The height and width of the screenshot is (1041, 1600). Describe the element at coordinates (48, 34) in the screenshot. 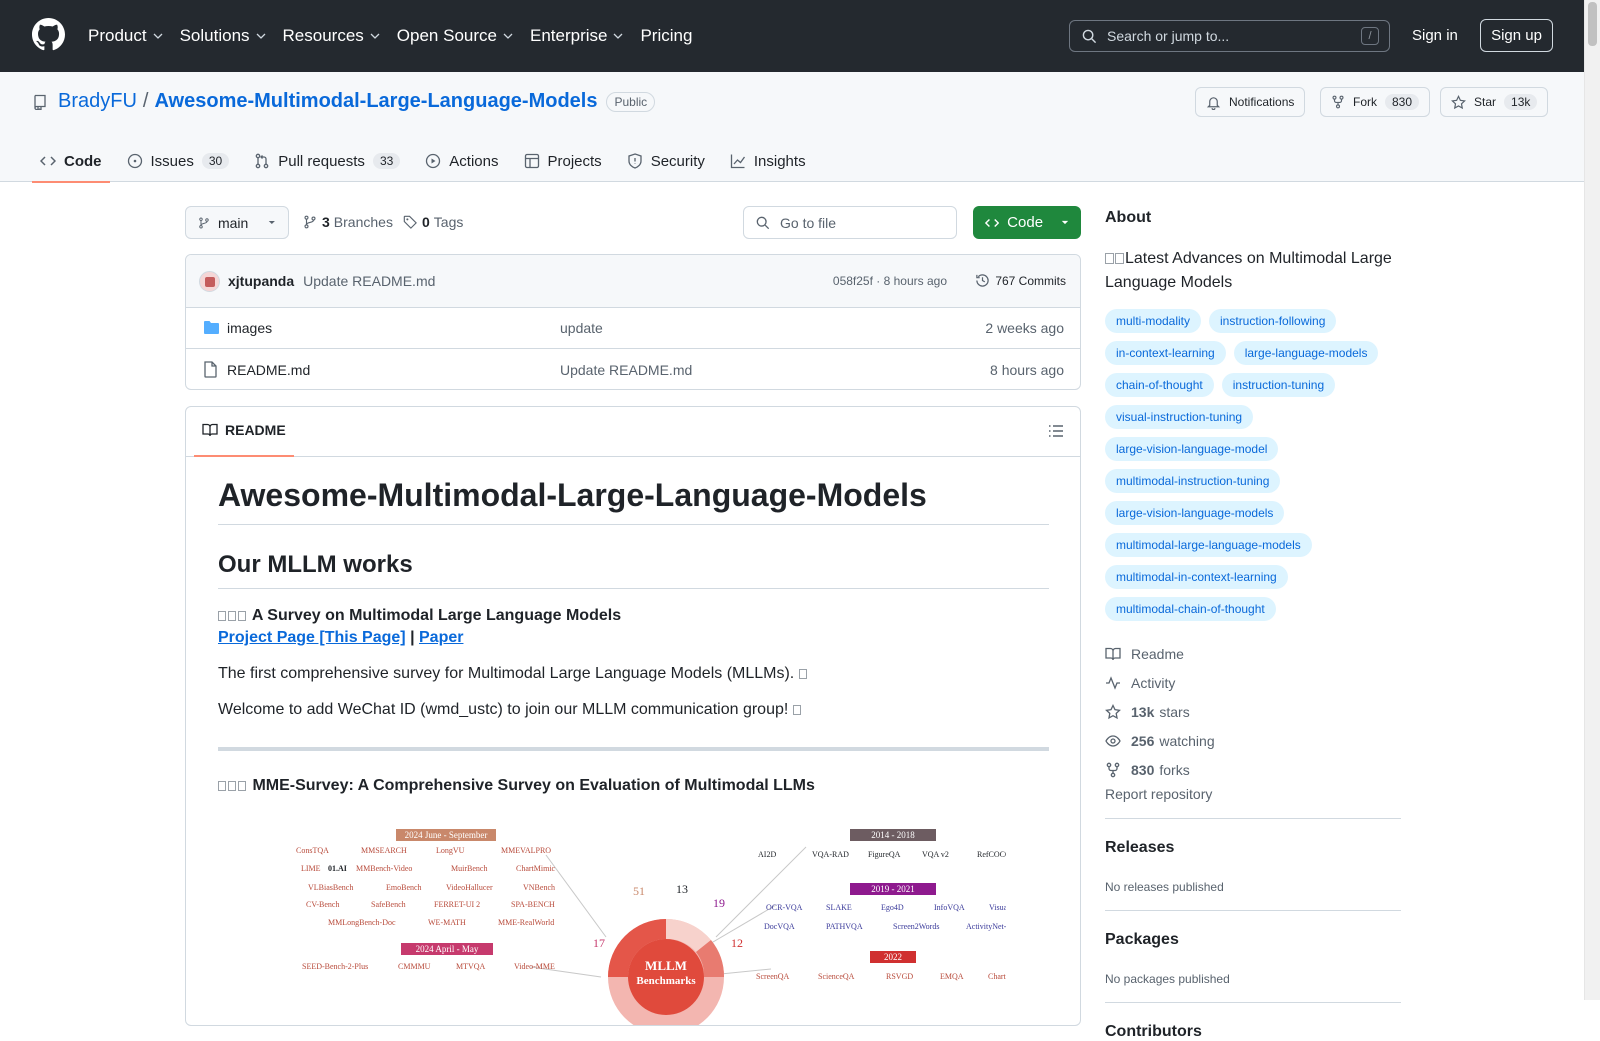

I see `github-logo-icon` at that location.